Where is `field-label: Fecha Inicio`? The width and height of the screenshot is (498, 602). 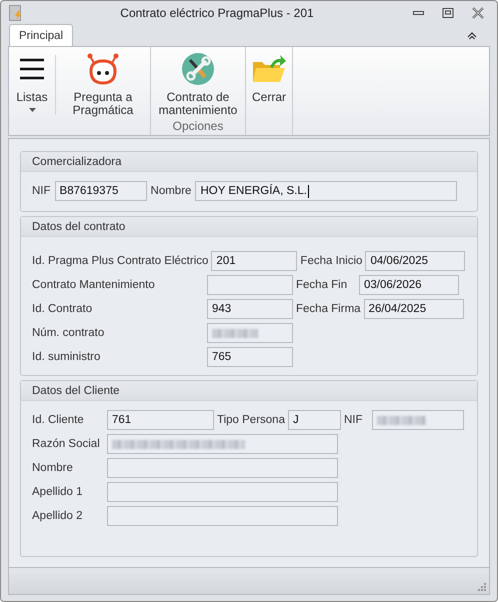 field-label: Fecha Inicio is located at coordinates (331, 261).